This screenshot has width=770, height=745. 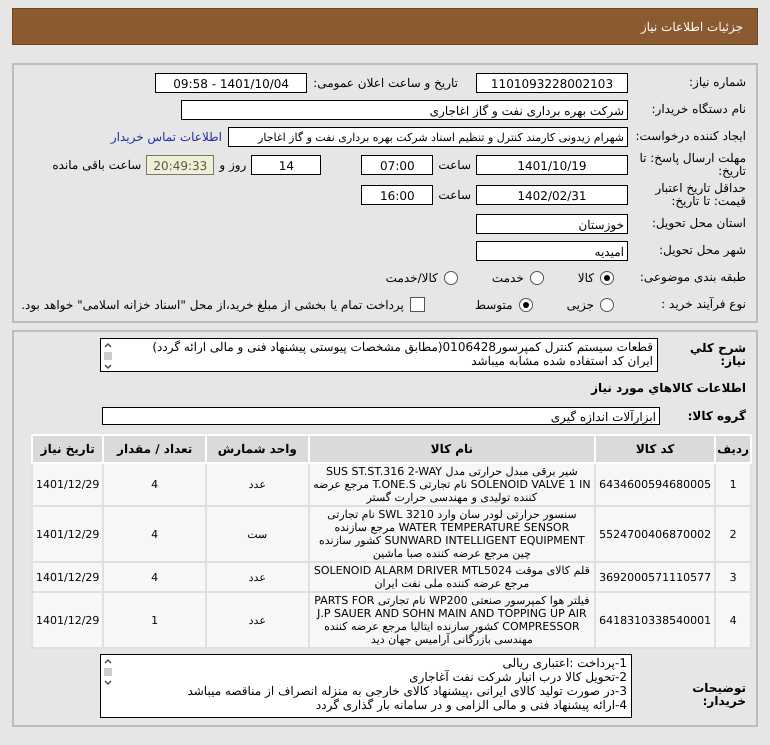 What do you see at coordinates (452, 449) in the screenshot?
I see `column-header: نام کالا` at bounding box center [452, 449].